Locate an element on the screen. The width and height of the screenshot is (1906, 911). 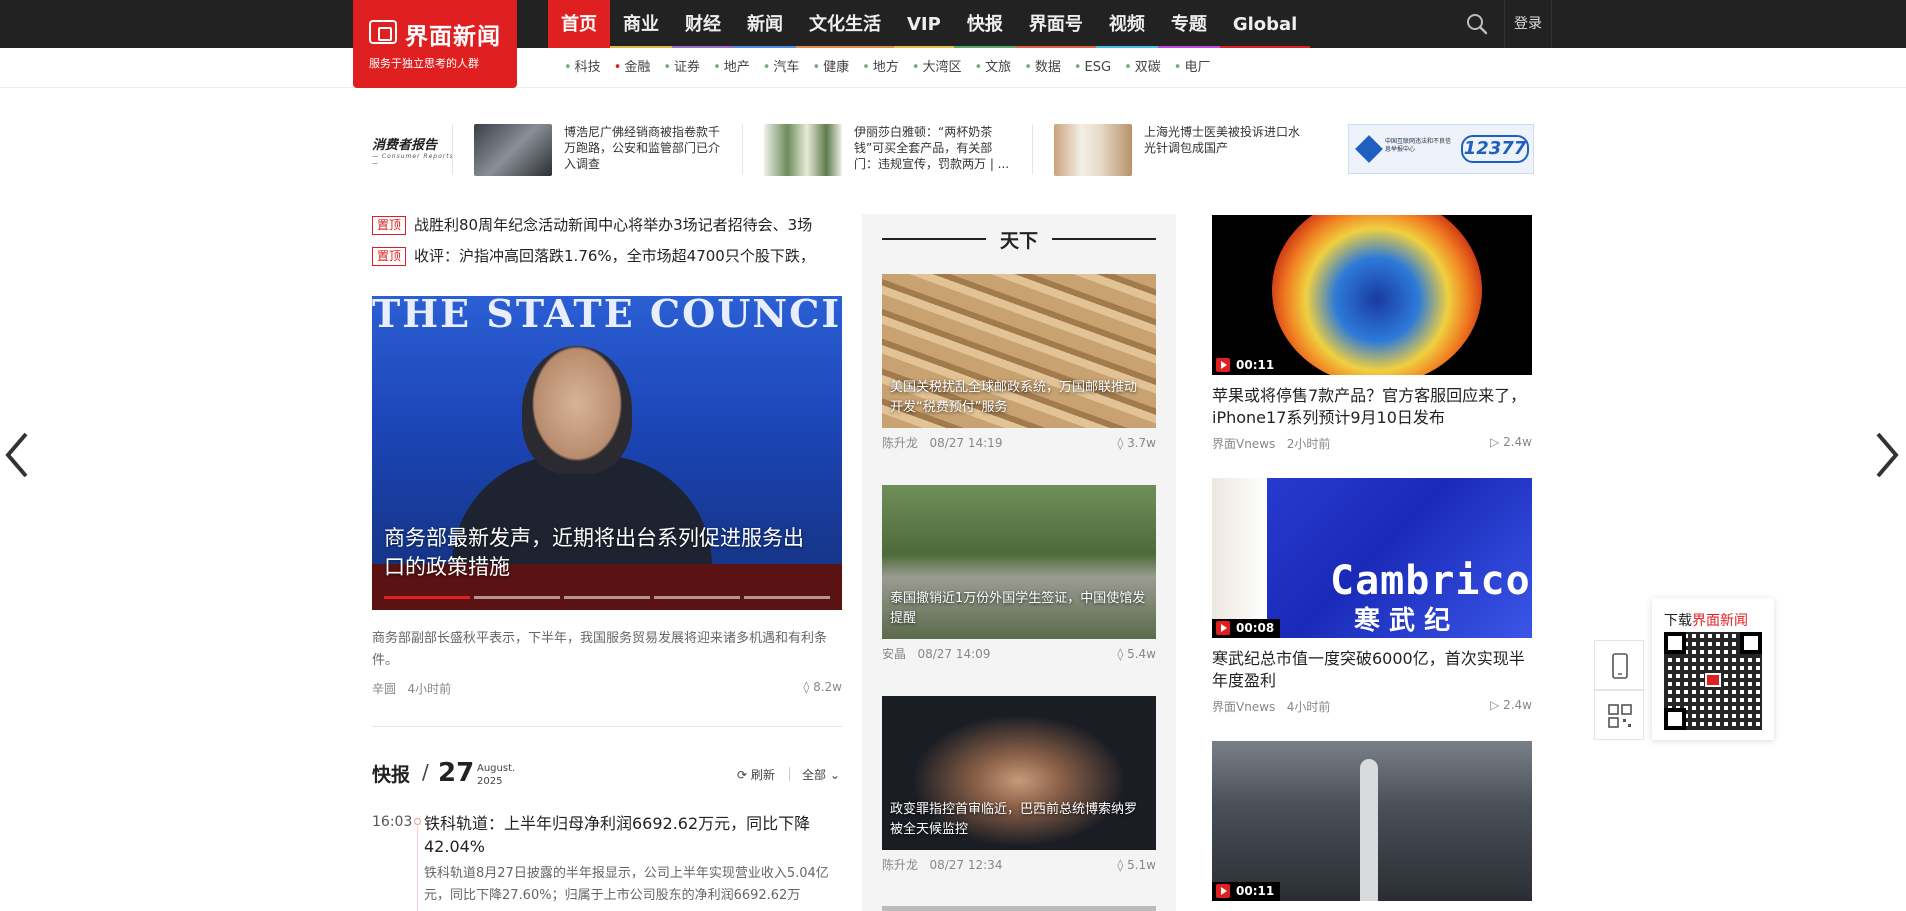
subnav-item: 汽车 is located at coordinates (784, 68).